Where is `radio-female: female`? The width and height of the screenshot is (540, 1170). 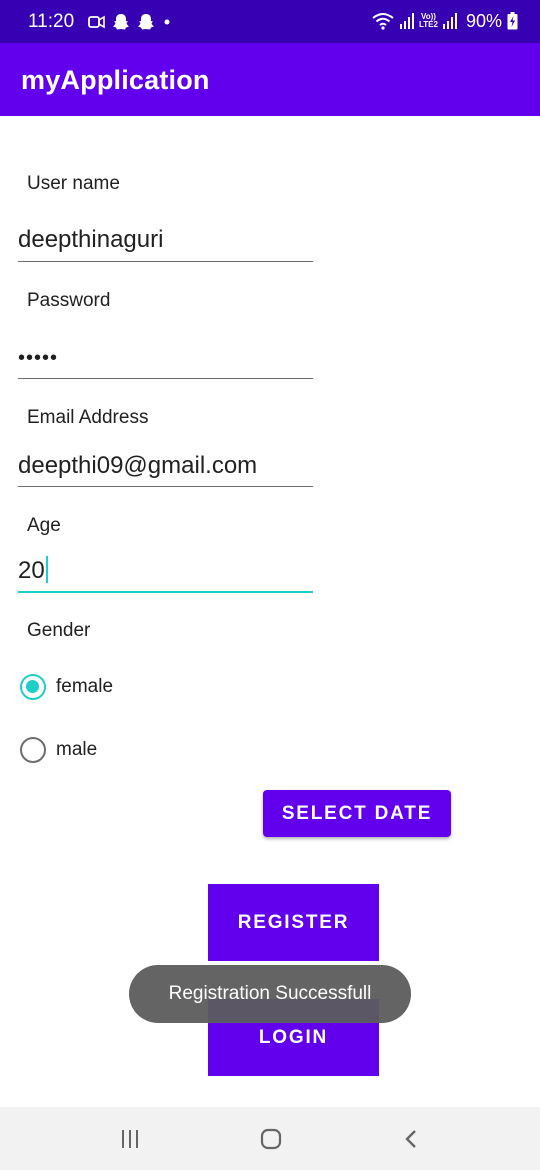
radio-female: female is located at coordinates (66, 687).